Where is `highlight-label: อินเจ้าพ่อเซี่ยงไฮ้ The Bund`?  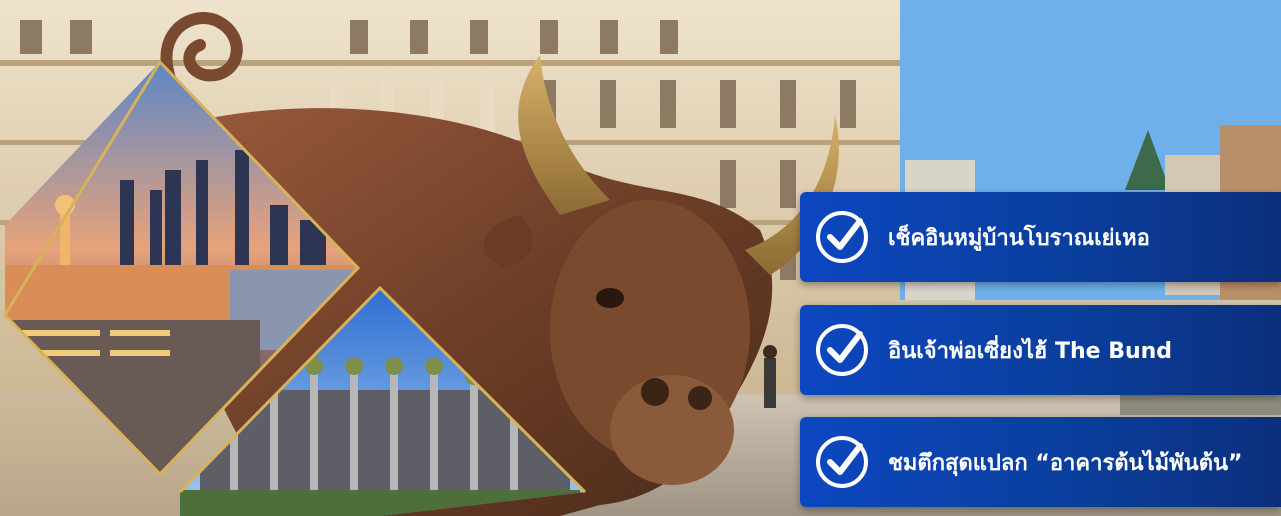
highlight-label: อินเจ้าพ่อเซี่ยงไฮ้ The Bund is located at coordinates (1030, 351).